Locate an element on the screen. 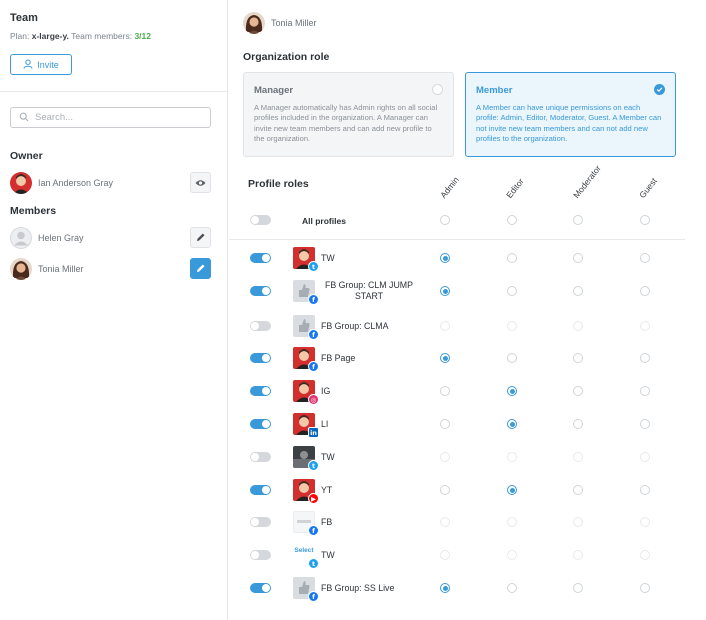  invite-button: Invite is located at coordinates (41, 64).